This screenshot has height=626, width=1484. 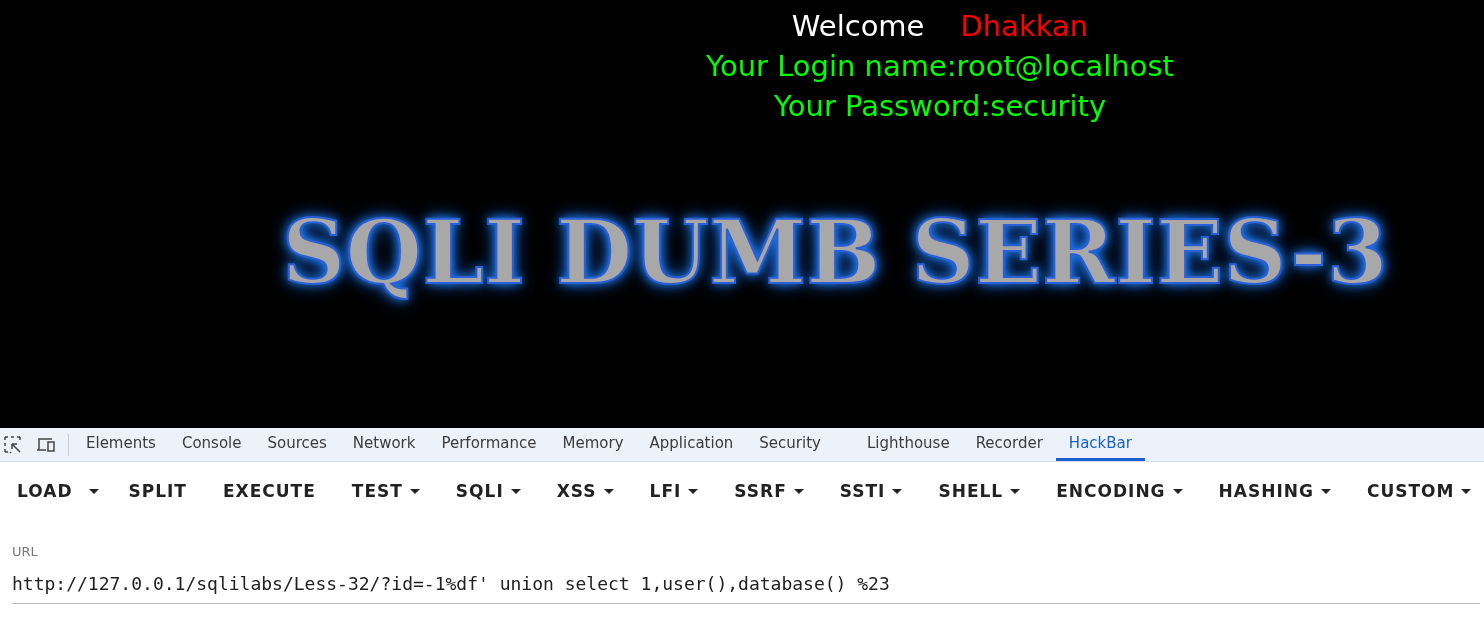 What do you see at coordinates (790, 444) in the screenshot?
I see `devtools-tab: Security` at bounding box center [790, 444].